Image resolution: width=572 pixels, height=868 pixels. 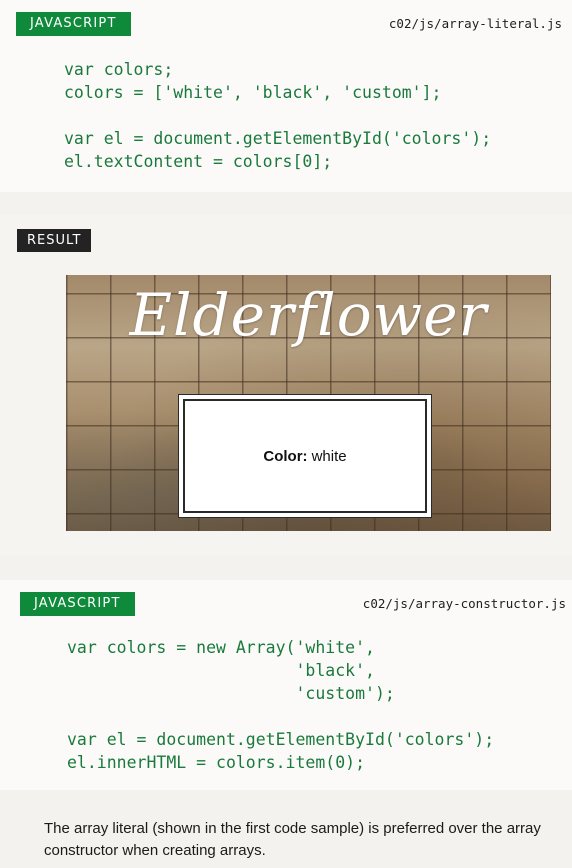 What do you see at coordinates (464, 603) in the screenshot?
I see `file-path: c02/js/array-constructor.js` at bounding box center [464, 603].